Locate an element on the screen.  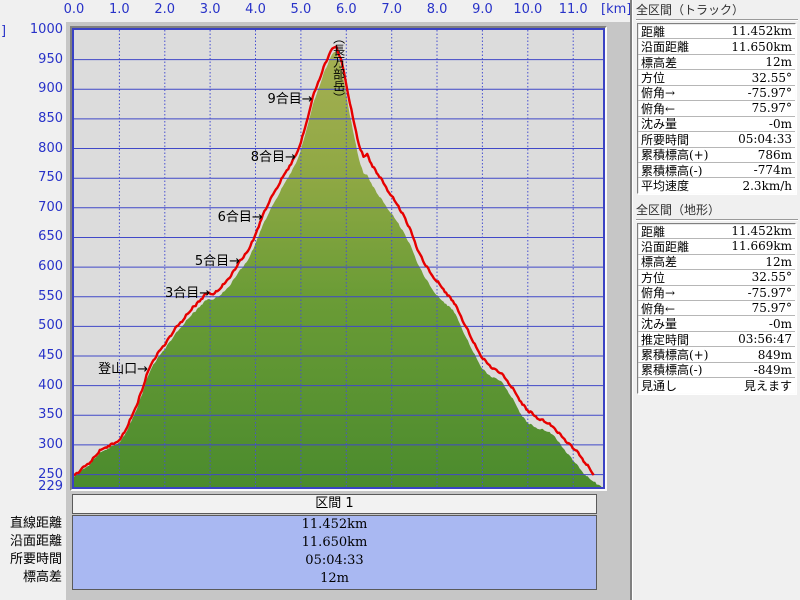
x-tick-label: 6.0 is located at coordinates (346, 9).